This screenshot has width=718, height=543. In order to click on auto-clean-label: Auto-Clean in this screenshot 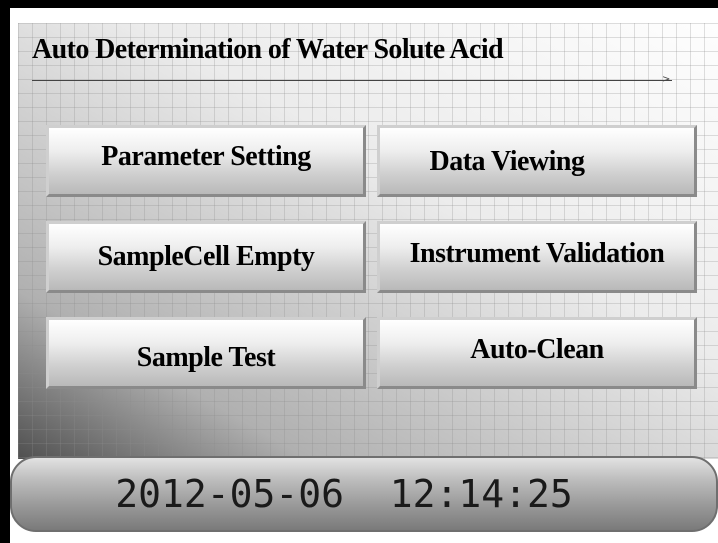, I will do `click(537, 349)`.